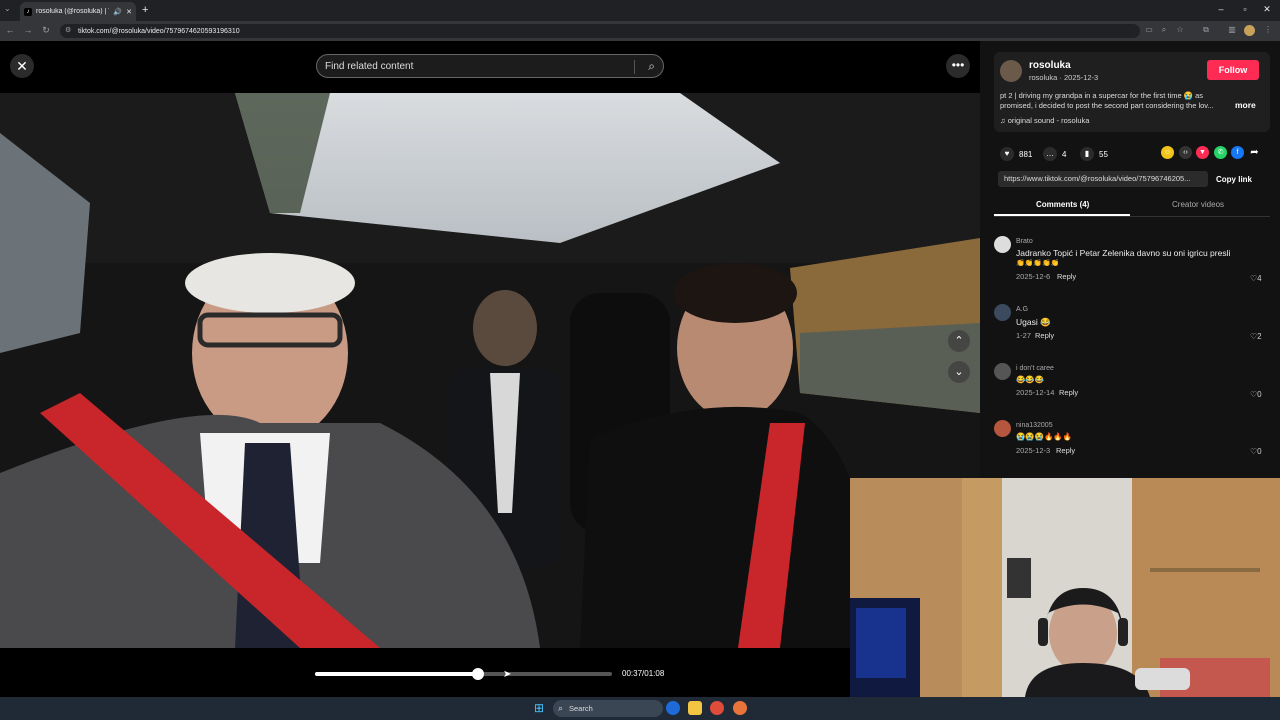 The height and width of the screenshot is (720, 1280). What do you see at coordinates (1233, 70) in the screenshot?
I see `follow-button: Follow` at bounding box center [1233, 70].